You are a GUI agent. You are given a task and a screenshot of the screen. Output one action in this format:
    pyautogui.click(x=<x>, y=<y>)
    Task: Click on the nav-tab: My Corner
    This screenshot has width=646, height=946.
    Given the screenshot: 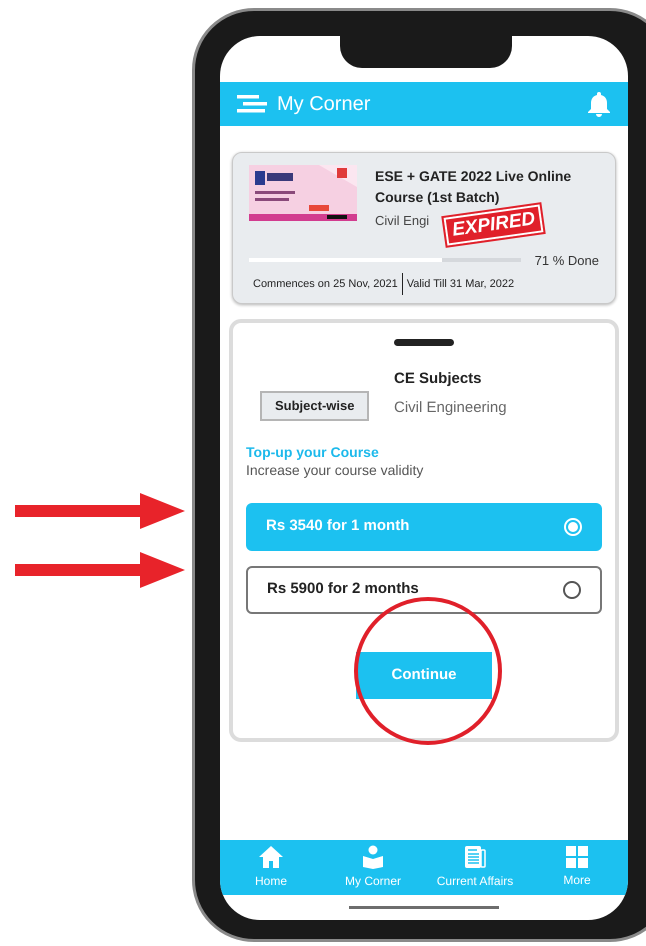 What is the action you would take?
    pyautogui.click(x=373, y=867)
    